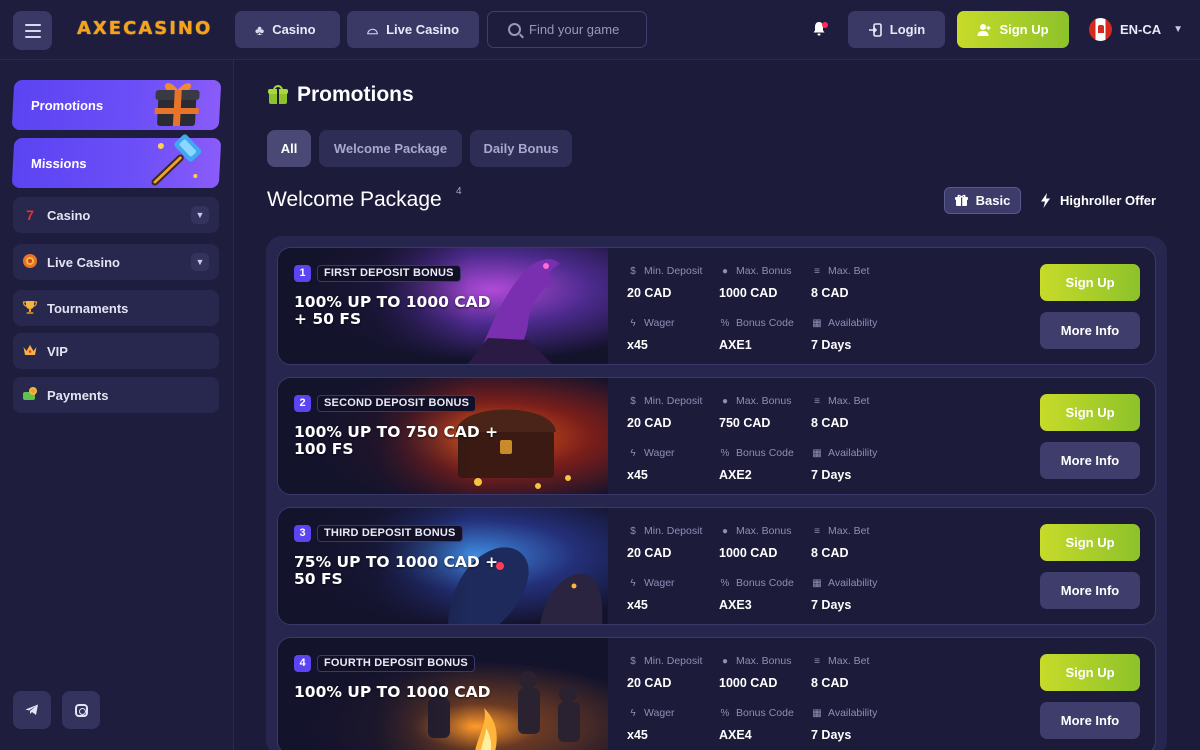 Image resolution: width=1200 pixels, height=750 pixels. What do you see at coordinates (765, 412) in the screenshot?
I see `stat-max-bonus: ● Max. Bonus 750 CAD` at bounding box center [765, 412].